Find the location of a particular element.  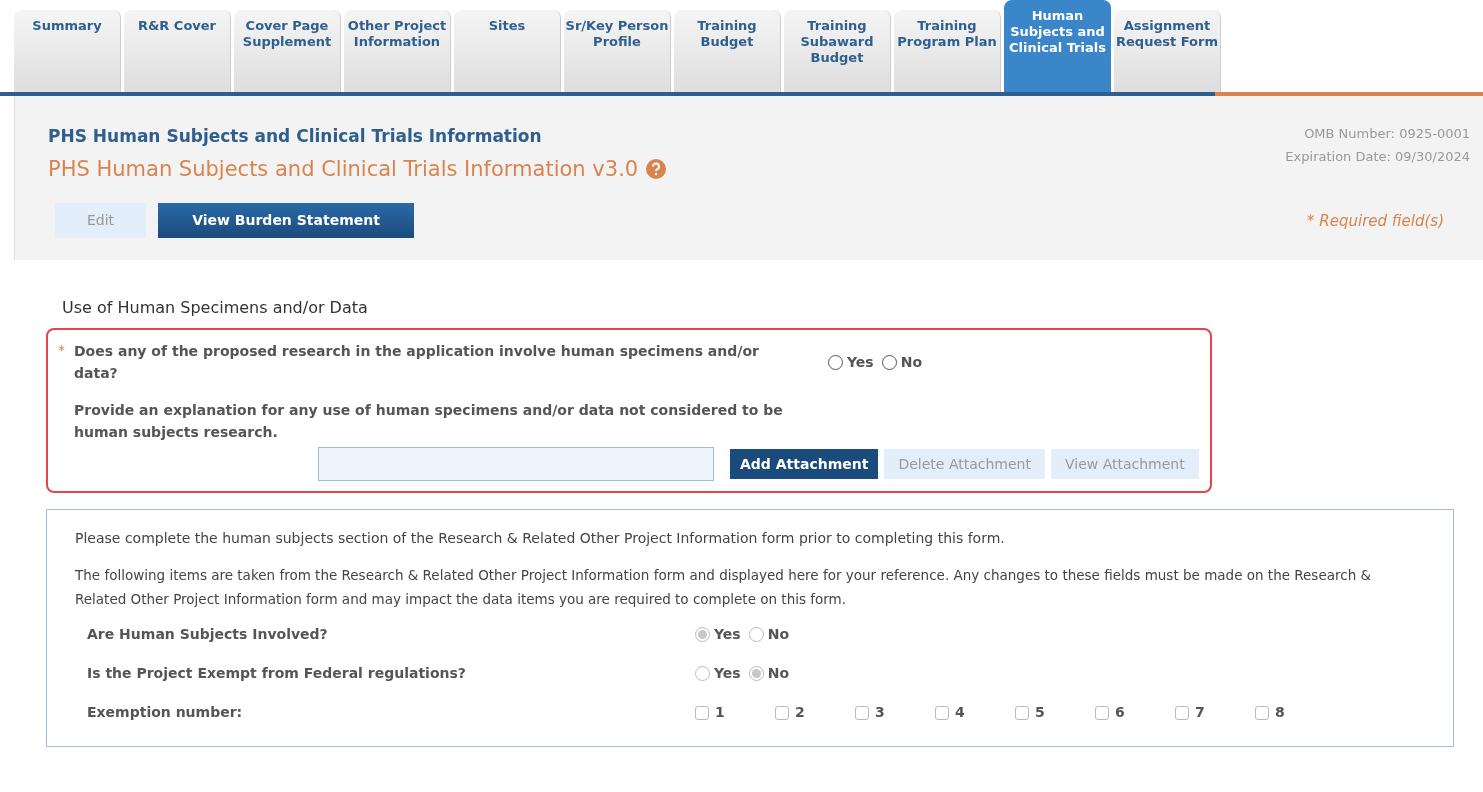

tab: Human Subjects and Clinical Trials is located at coordinates (1057, 46).